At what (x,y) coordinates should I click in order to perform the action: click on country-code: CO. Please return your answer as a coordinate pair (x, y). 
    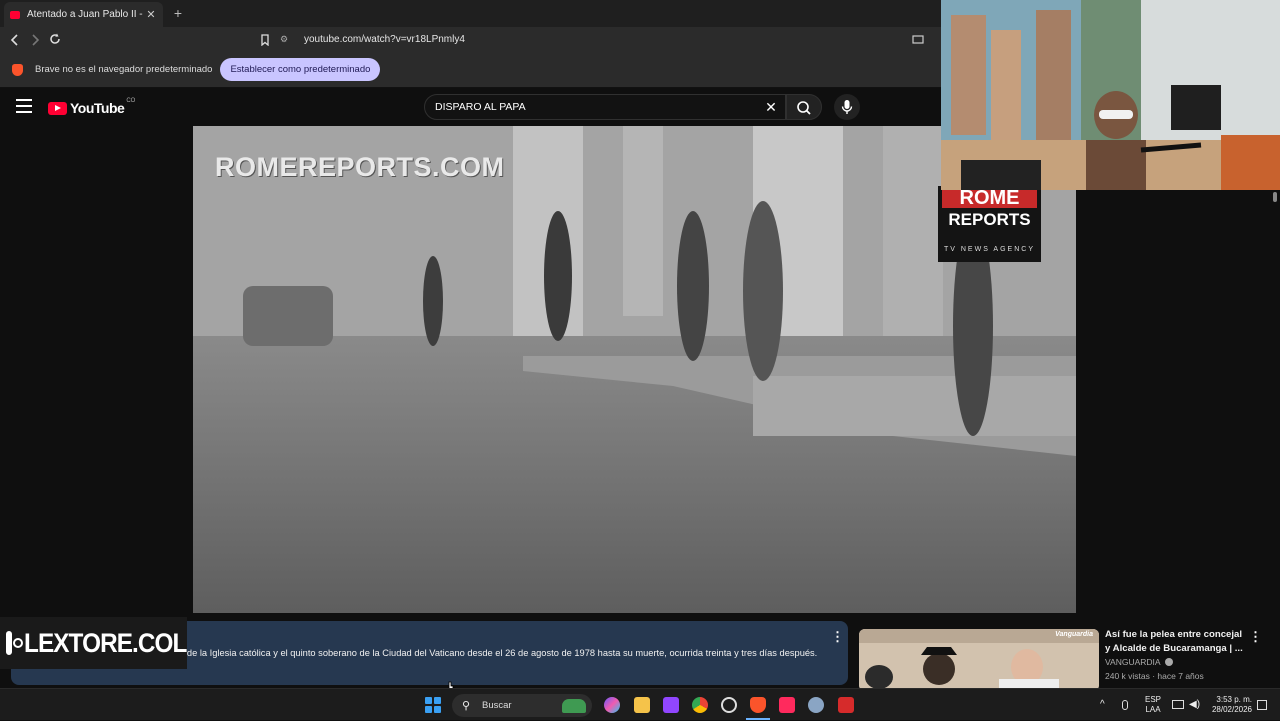
    Looking at the image, I should click on (131, 101).